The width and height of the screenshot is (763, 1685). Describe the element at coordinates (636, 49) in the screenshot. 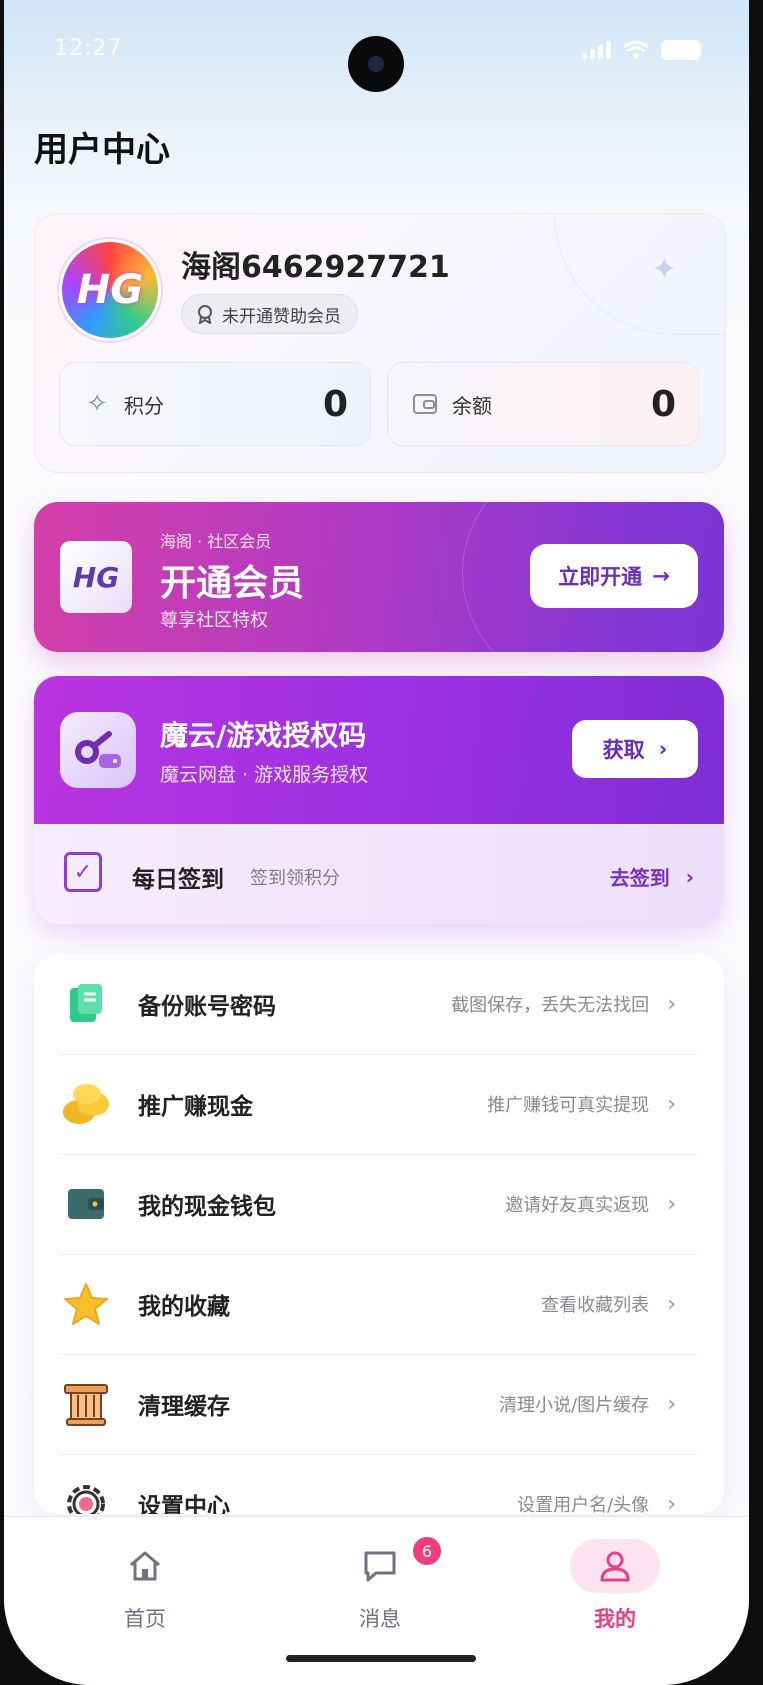

I see `wifi-icon` at that location.